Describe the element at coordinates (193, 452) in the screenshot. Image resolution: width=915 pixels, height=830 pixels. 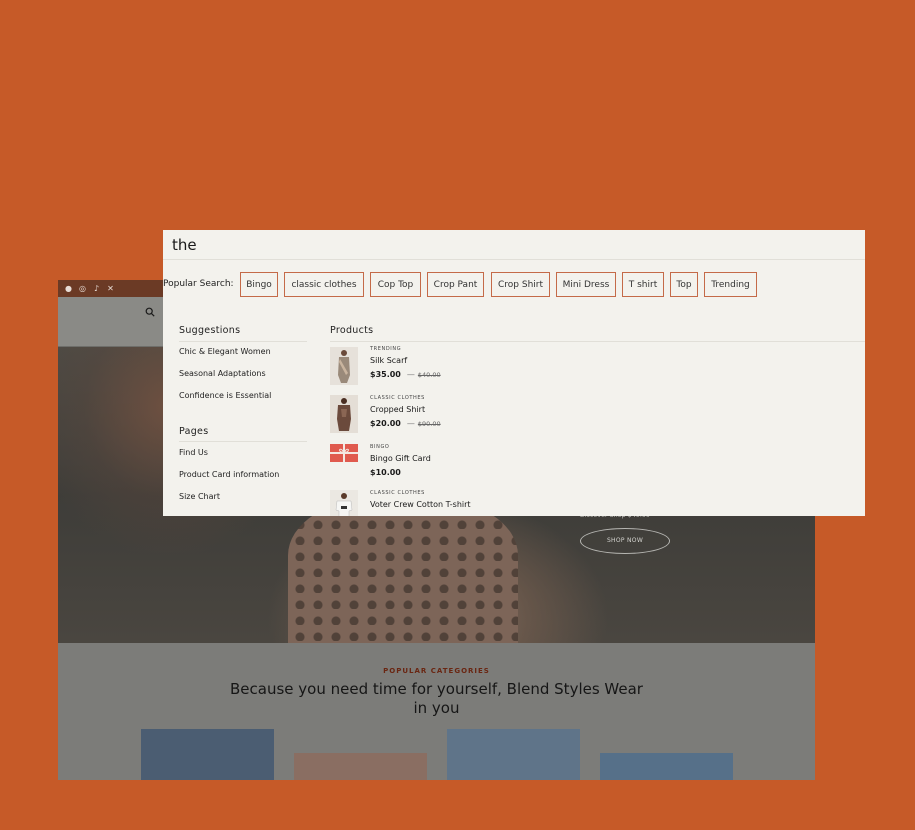
I see `page-link: Find Us` at that location.